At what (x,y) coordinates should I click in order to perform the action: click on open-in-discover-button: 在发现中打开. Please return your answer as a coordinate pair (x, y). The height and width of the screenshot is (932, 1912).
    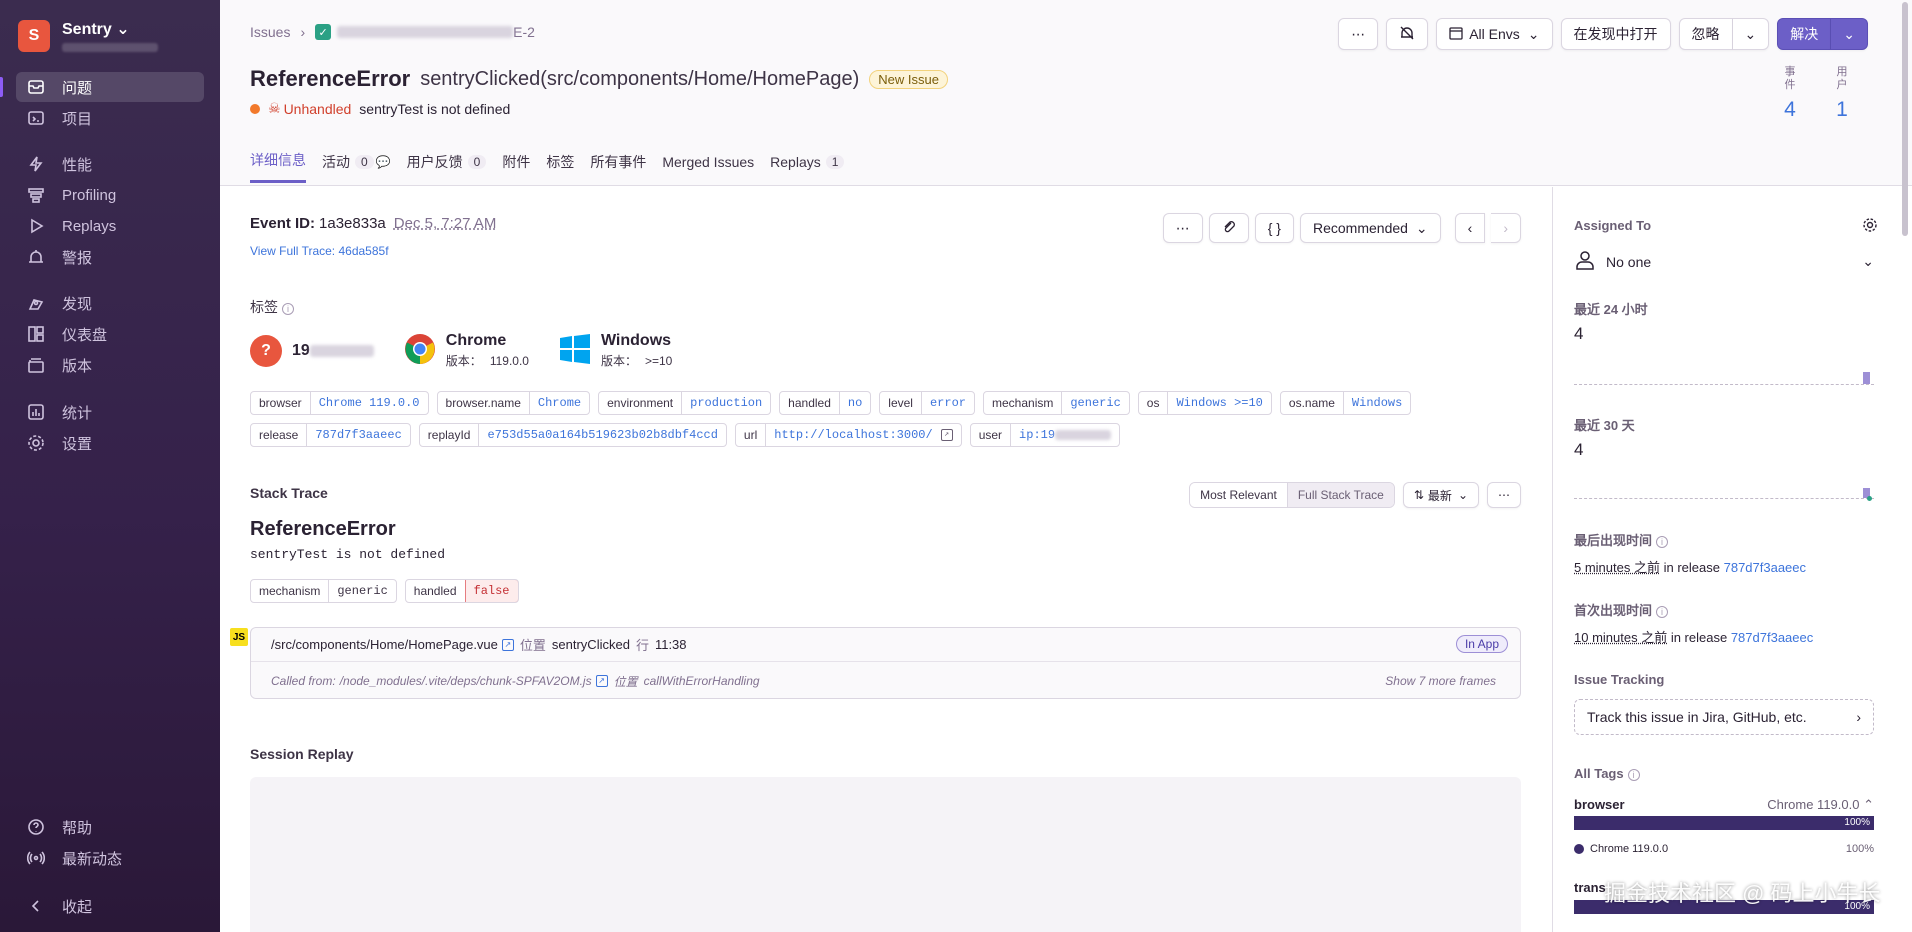
    Looking at the image, I should click on (1616, 34).